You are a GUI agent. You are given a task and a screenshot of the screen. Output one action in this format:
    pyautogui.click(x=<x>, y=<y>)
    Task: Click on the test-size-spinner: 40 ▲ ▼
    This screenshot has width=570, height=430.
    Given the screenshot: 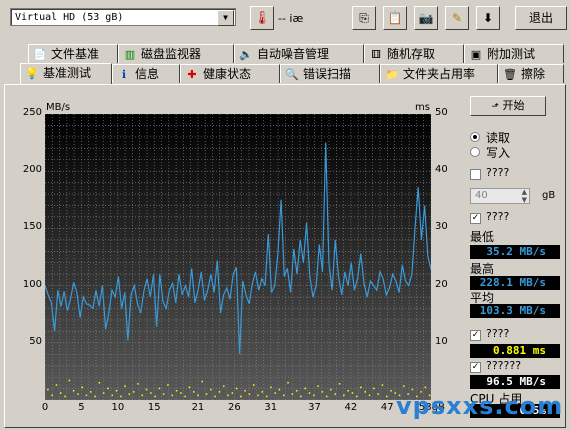 What is the action you would take?
    pyautogui.click(x=500, y=196)
    